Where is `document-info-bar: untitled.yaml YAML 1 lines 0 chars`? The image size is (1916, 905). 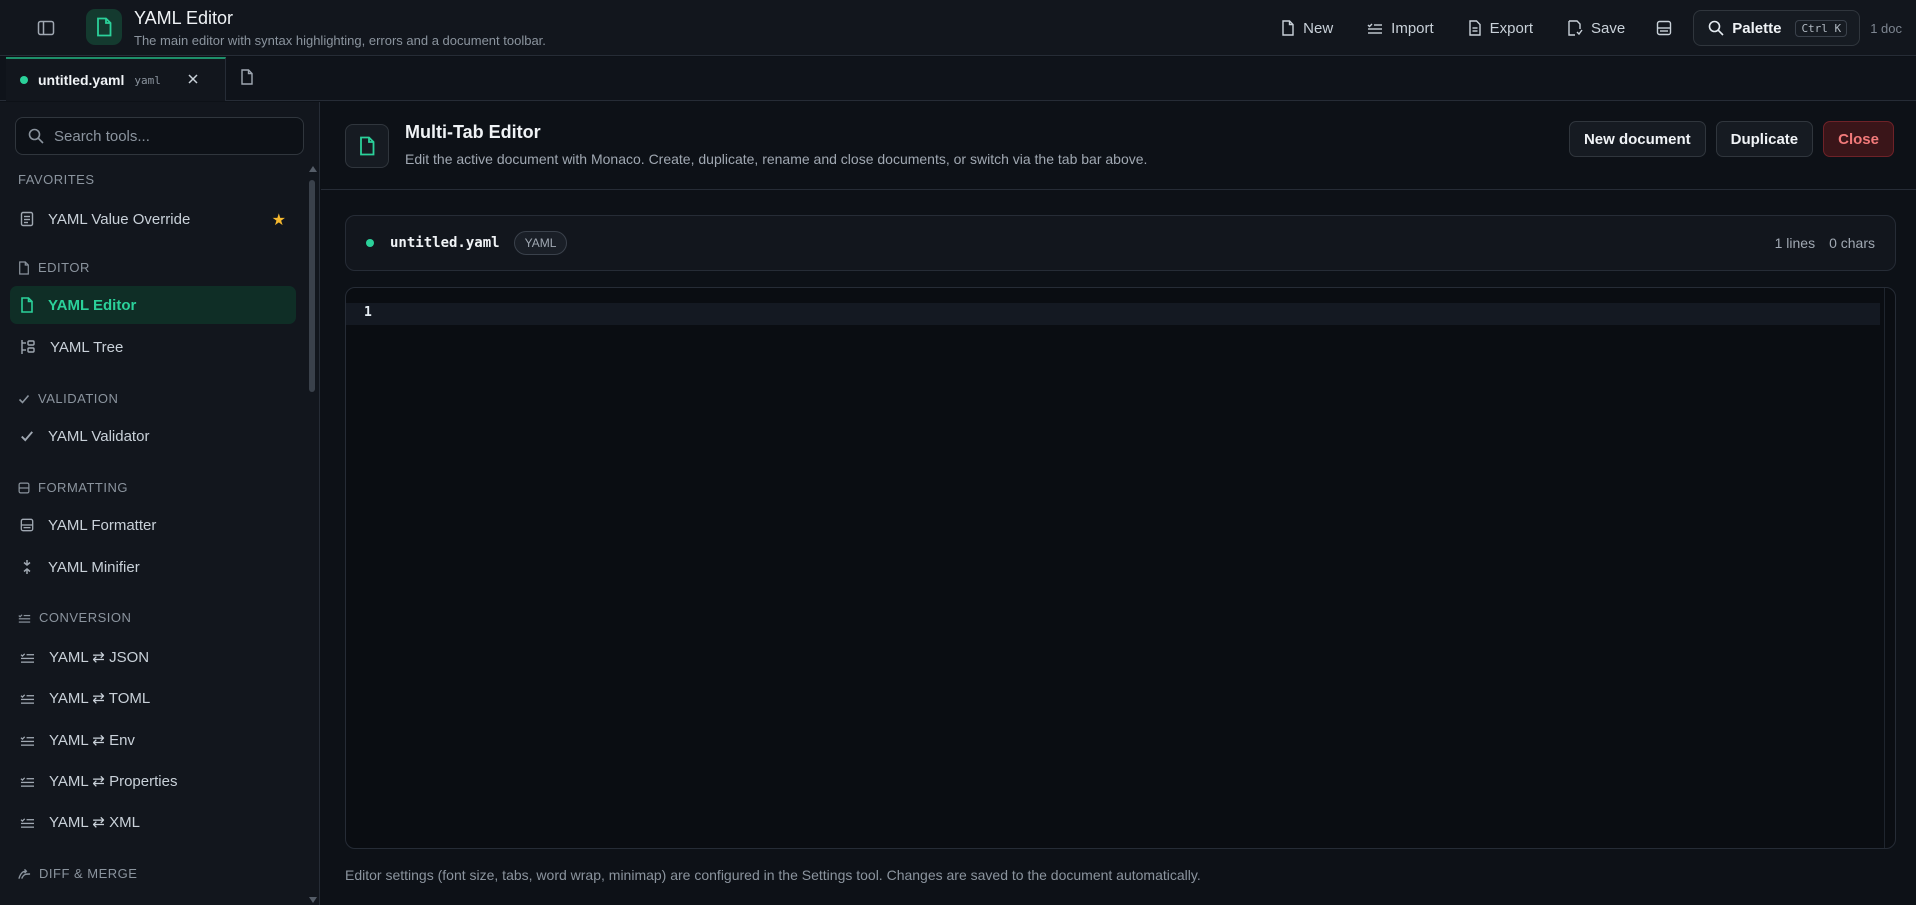 document-info-bar: untitled.yaml YAML 1 lines 0 chars is located at coordinates (1120, 243).